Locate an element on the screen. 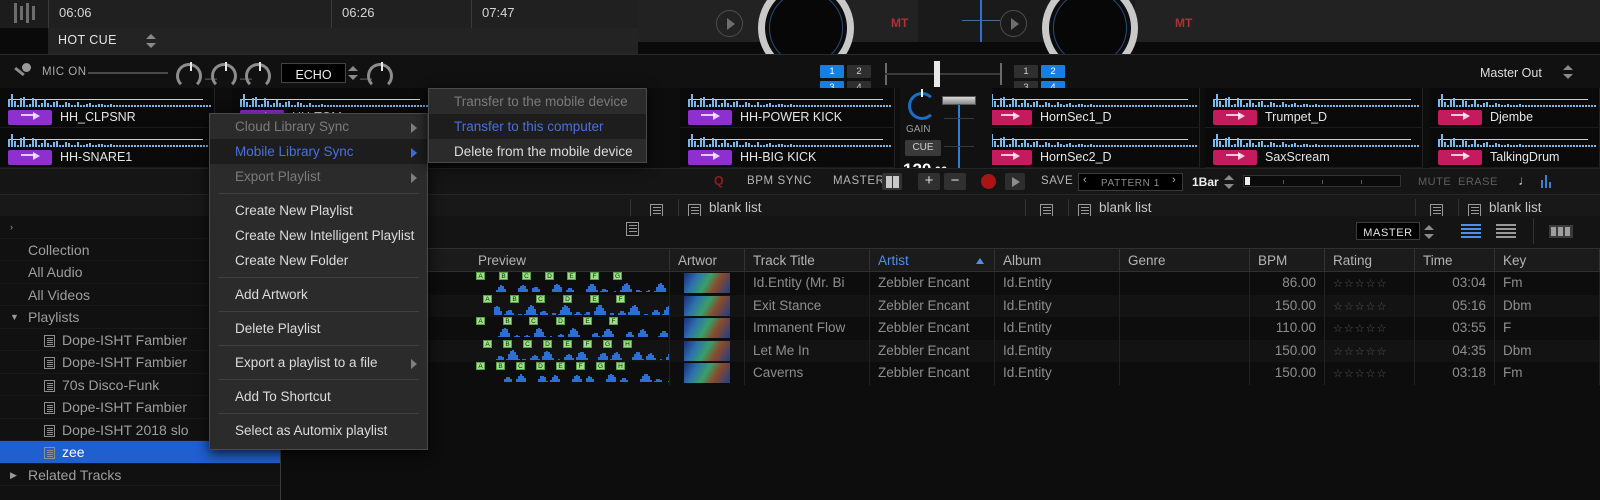 The image size is (1600, 500). mic-mid-knob: MID is located at coordinates (224, 81).